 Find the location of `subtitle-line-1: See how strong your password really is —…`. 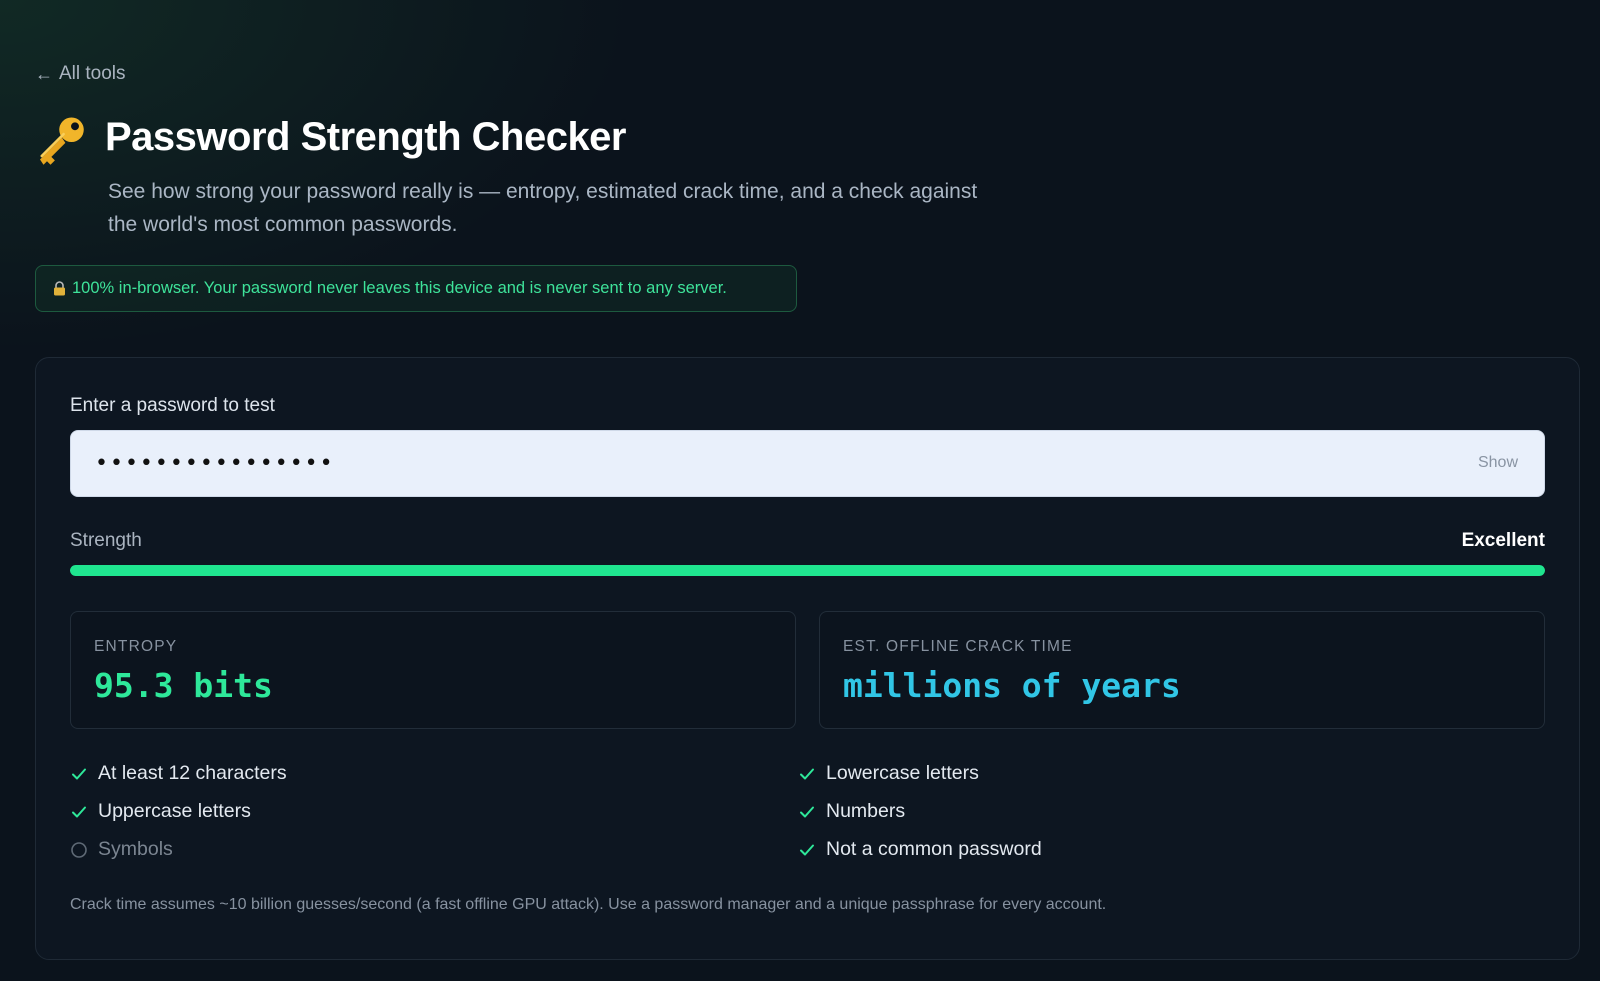

subtitle-line-1: See how strong your password really is —… is located at coordinates (543, 191).